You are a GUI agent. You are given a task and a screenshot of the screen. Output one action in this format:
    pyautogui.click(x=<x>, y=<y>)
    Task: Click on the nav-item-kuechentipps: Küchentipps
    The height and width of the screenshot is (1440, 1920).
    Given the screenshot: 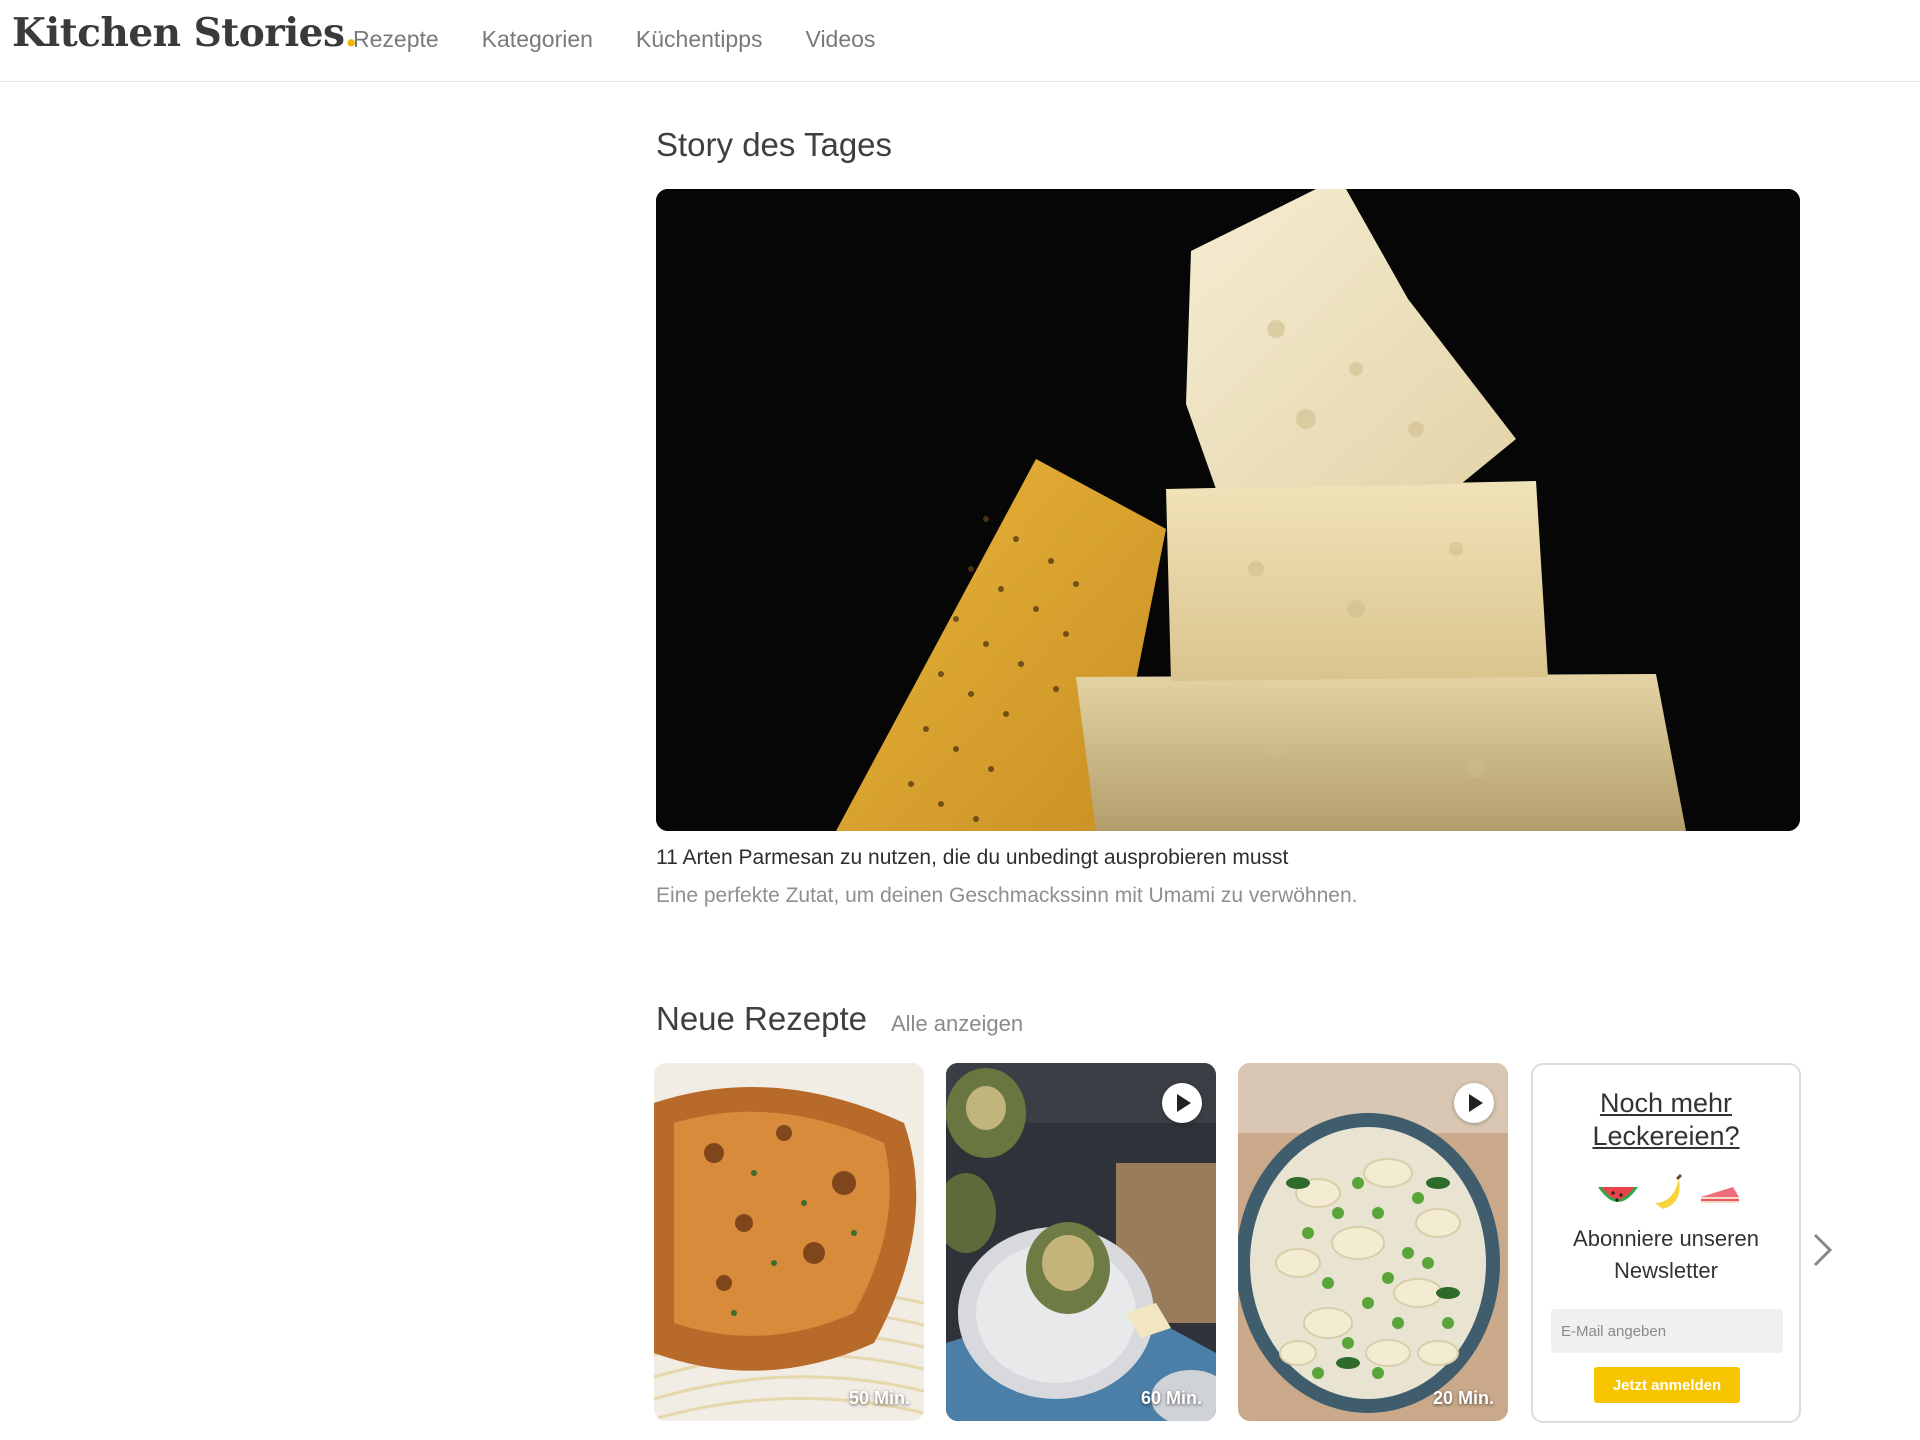 What is the action you would take?
    pyautogui.click(x=699, y=39)
    